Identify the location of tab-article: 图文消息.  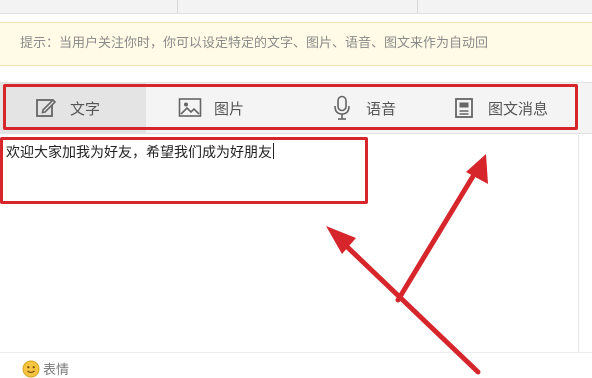
(517, 108).